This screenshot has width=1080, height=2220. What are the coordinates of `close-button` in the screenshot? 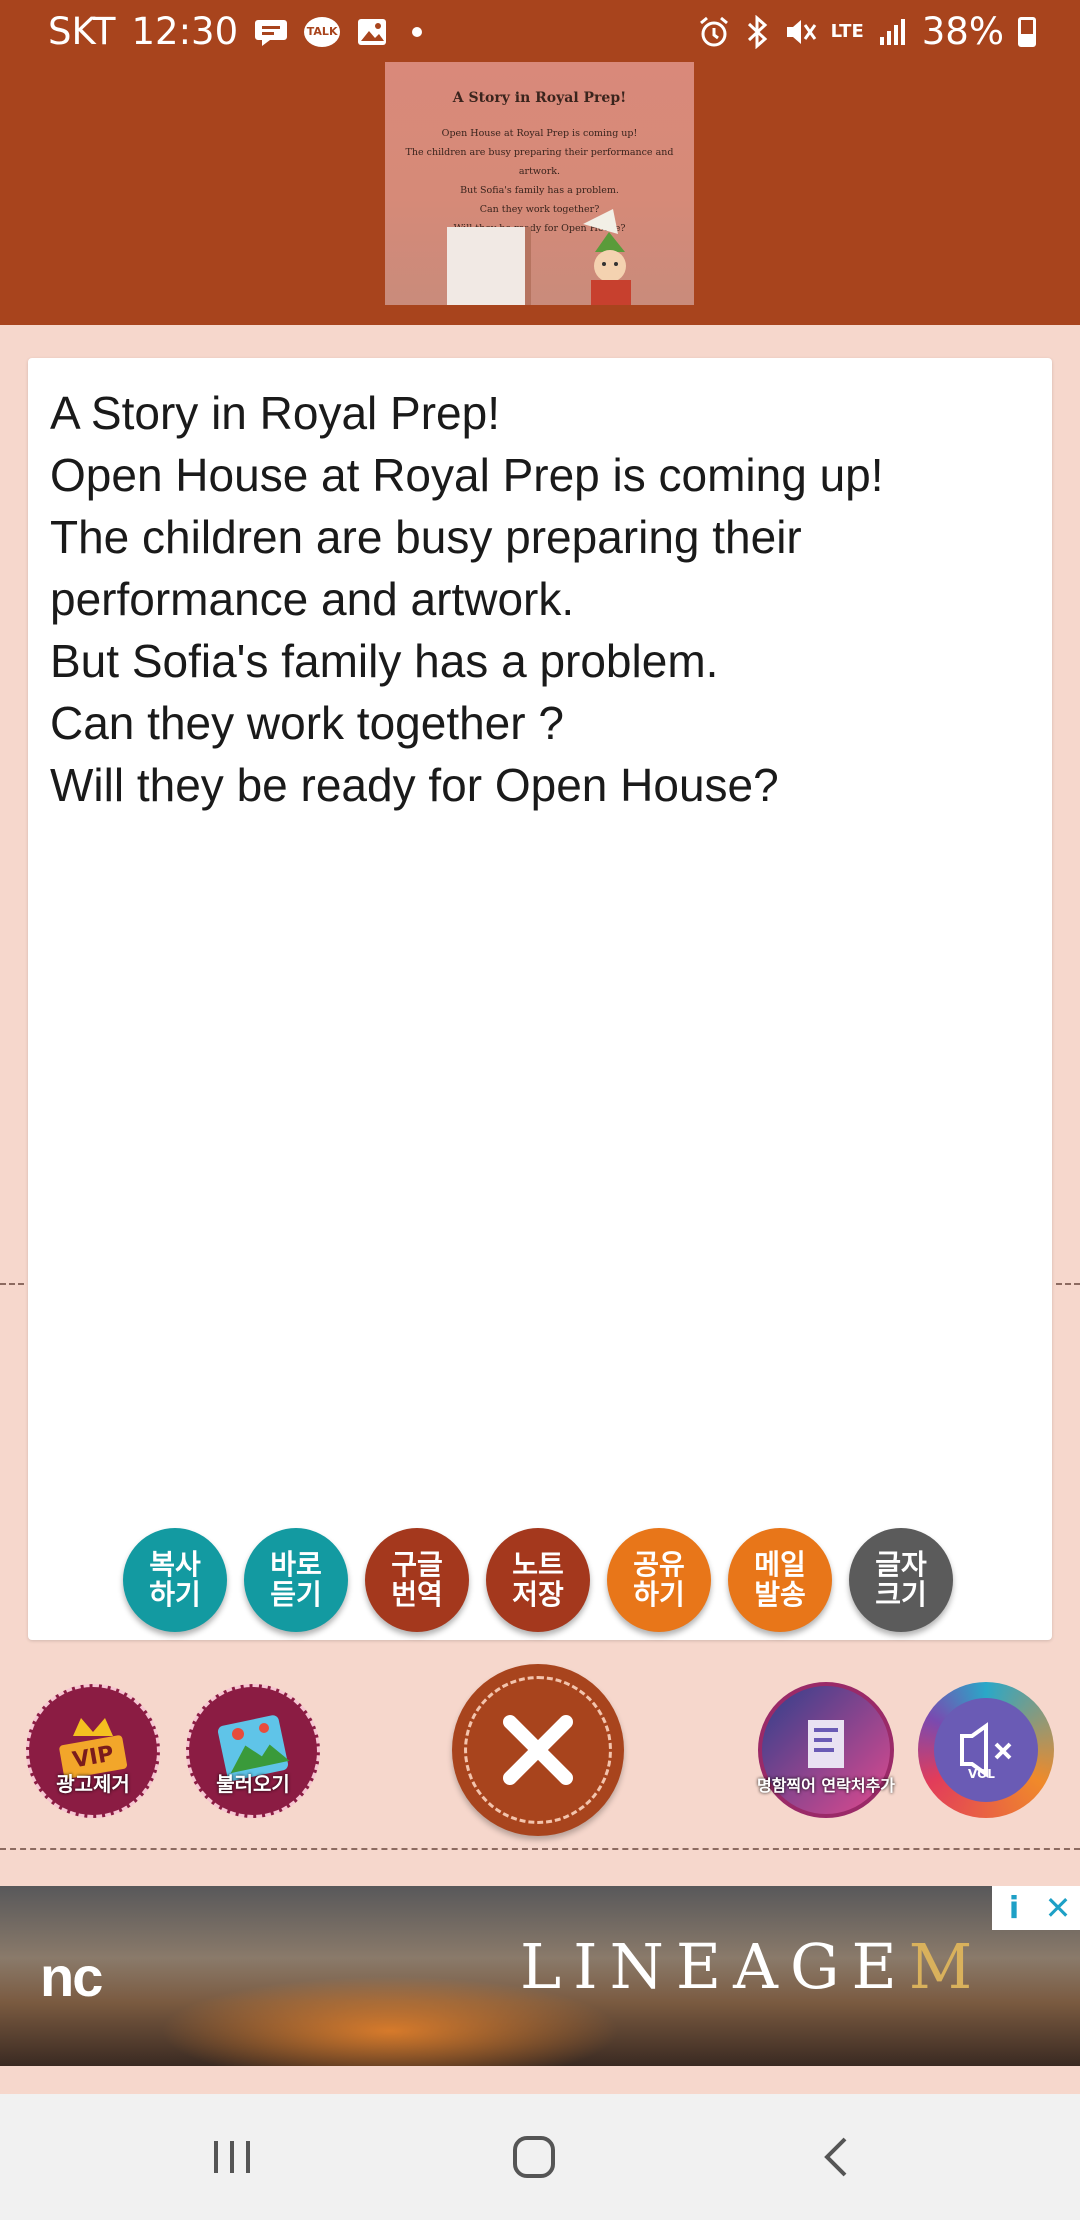 It's located at (538, 1750).